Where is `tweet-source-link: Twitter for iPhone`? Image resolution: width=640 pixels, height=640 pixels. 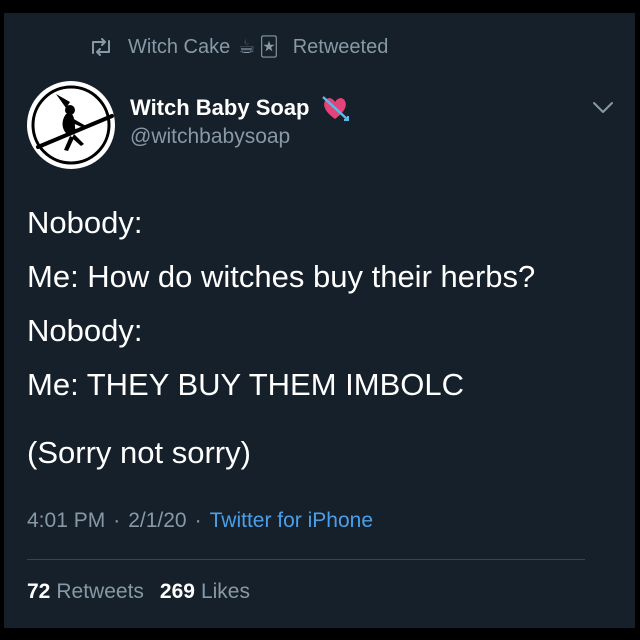
tweet-source-link: Twitter for iPhone is located at coordinates (291, 521).